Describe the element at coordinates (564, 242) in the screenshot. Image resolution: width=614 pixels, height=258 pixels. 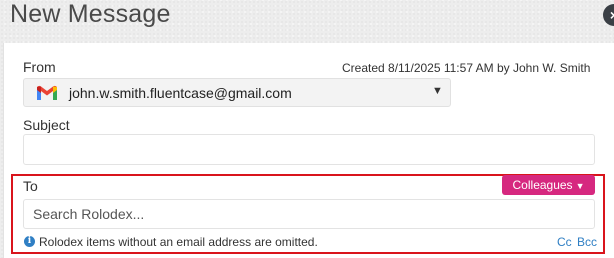
I see `cc-link: Cc` at that location.